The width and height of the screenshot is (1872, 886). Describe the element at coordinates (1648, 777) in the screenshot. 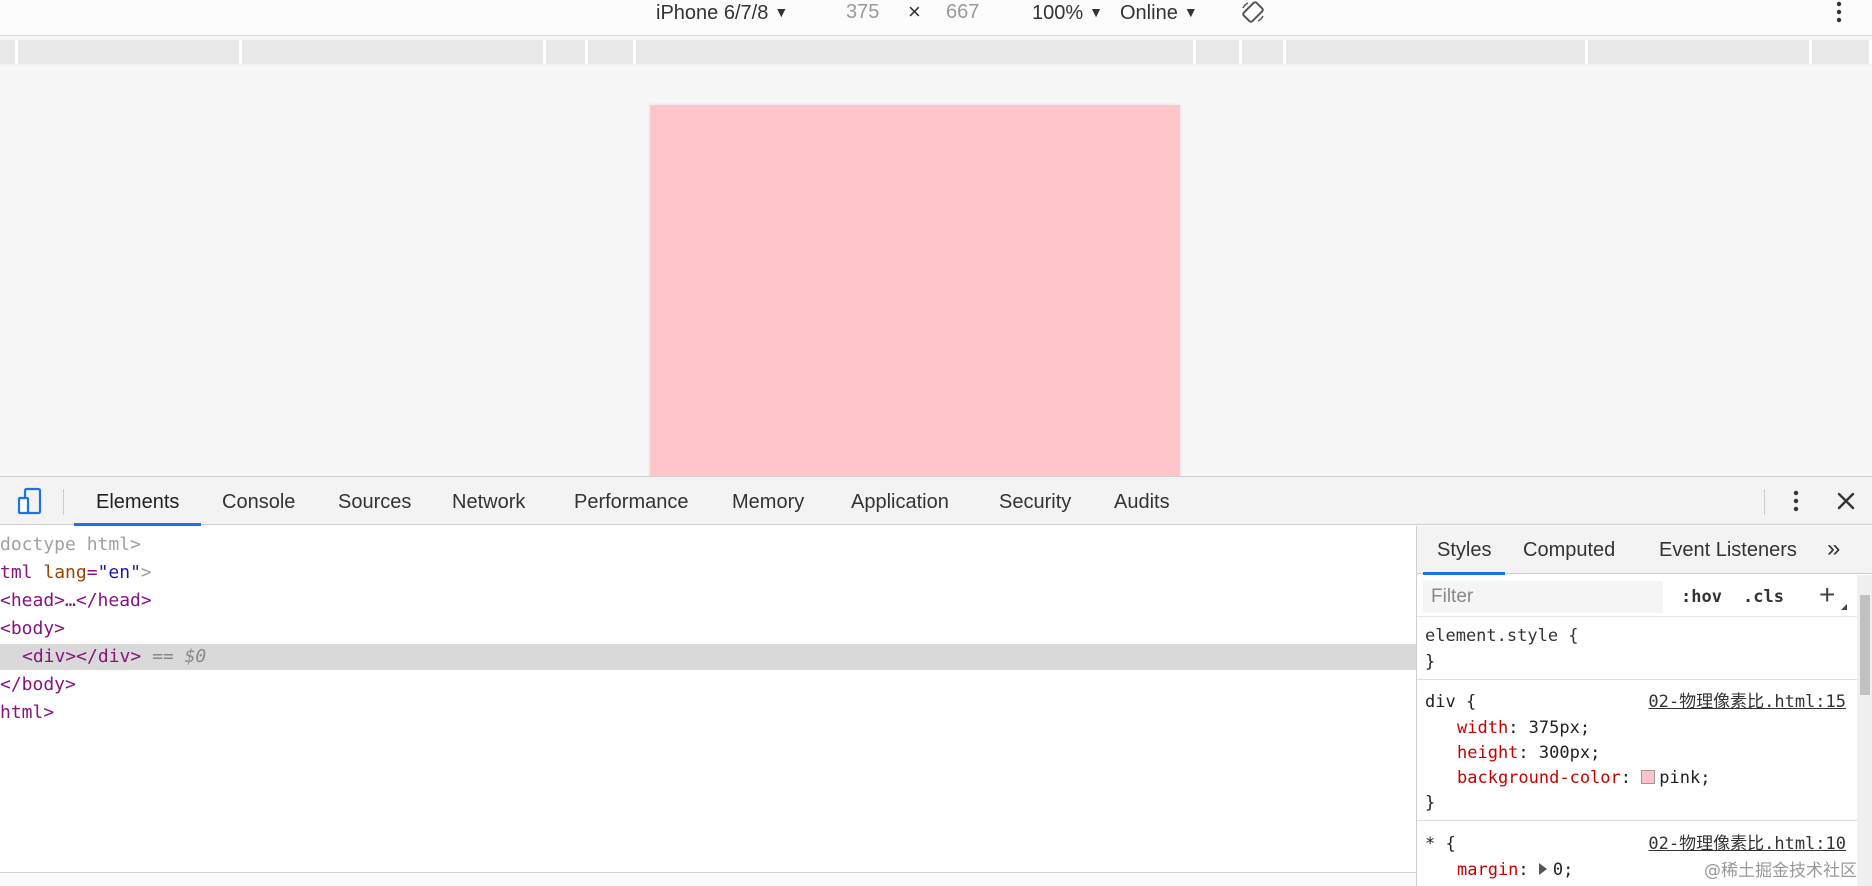

I see `color-swatch-icon` at that location.